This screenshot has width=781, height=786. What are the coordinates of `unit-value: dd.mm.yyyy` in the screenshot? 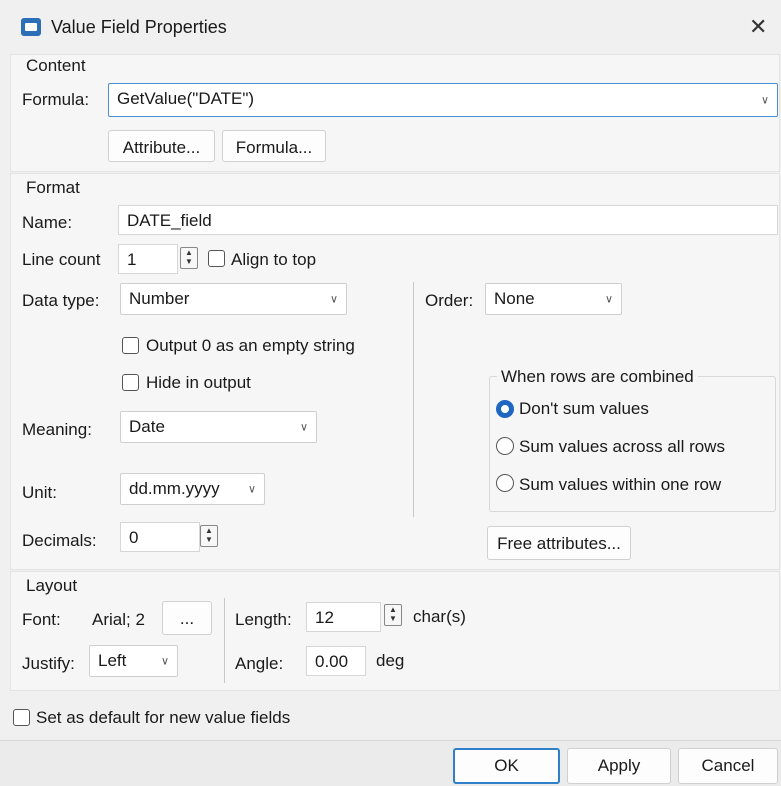 It's located at (174, 488).